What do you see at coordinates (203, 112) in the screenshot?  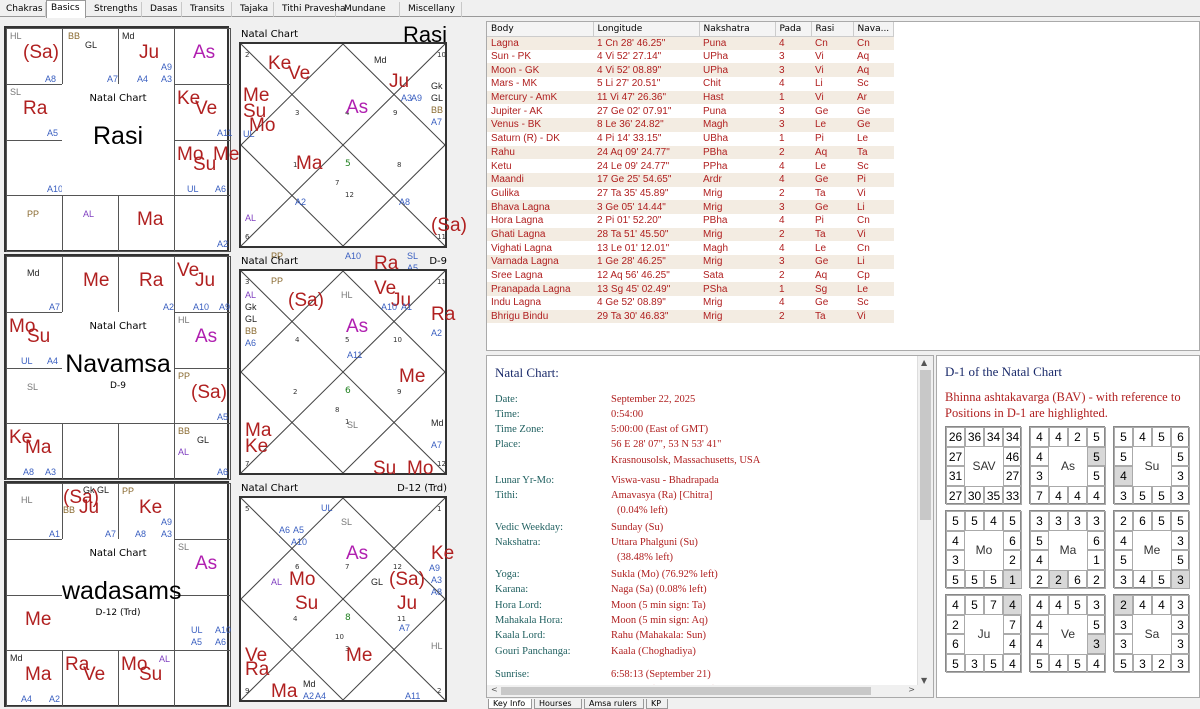 I see `house-cell: Ke Ve A11` at bounding box center [203, 112].